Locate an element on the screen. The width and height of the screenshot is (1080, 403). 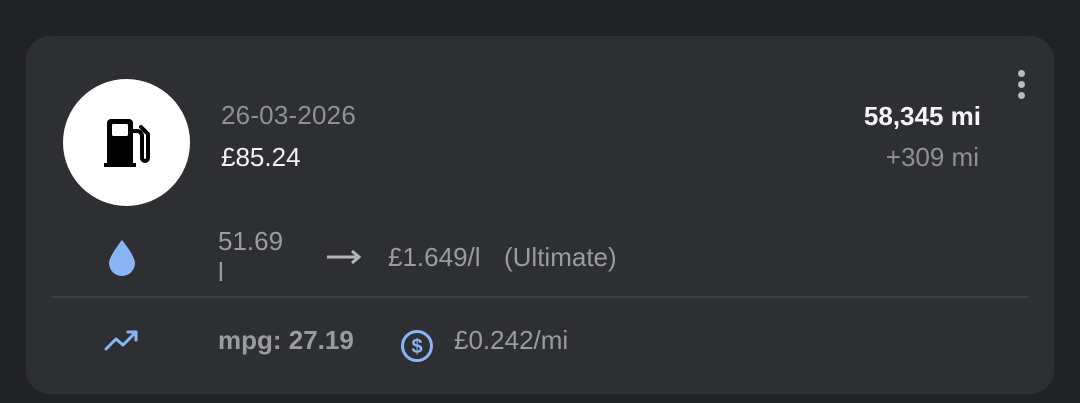
trending-up-icon is located at coordinates (122, 340).